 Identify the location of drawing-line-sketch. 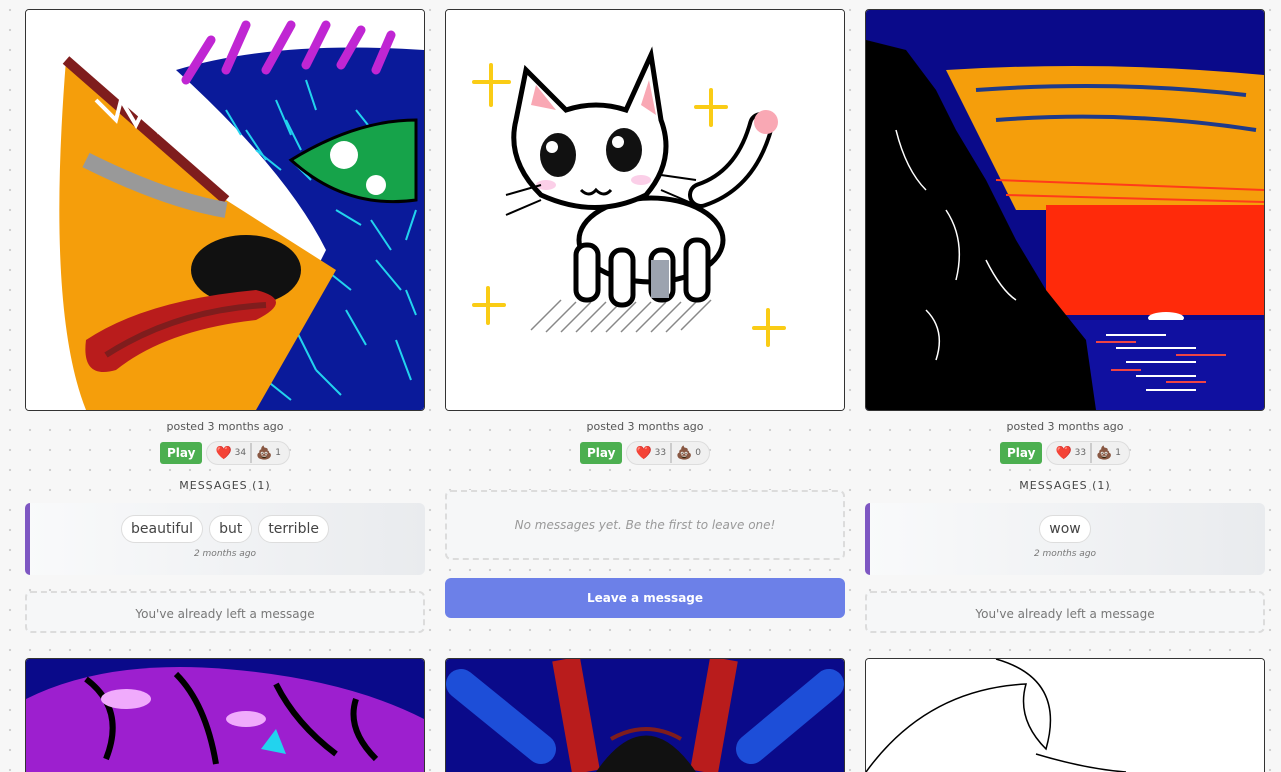
(1065, 715).